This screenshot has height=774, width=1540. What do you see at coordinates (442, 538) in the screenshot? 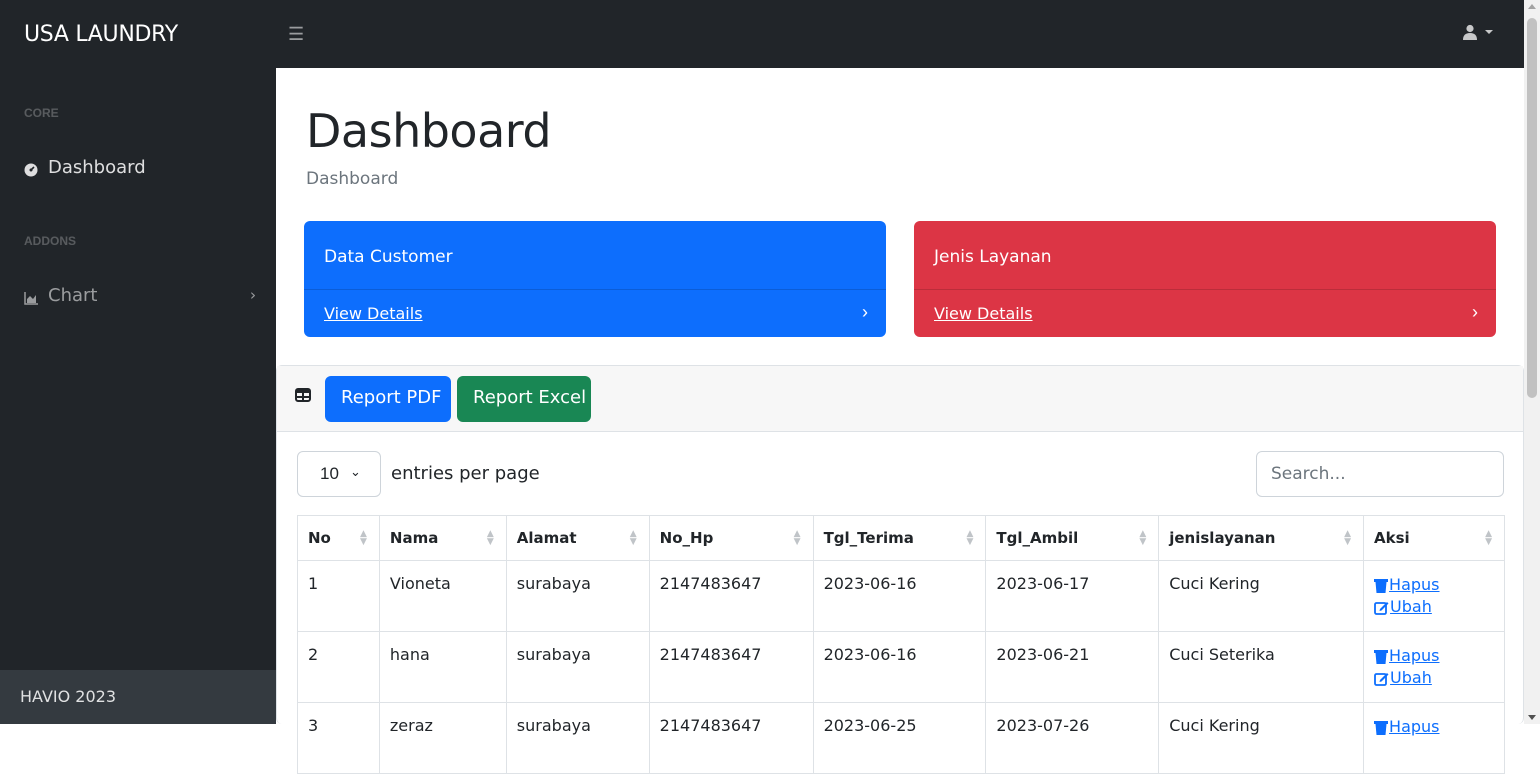
I see `column-header-nama: Nama ▲ ▼` at bounding box center [442, 538].